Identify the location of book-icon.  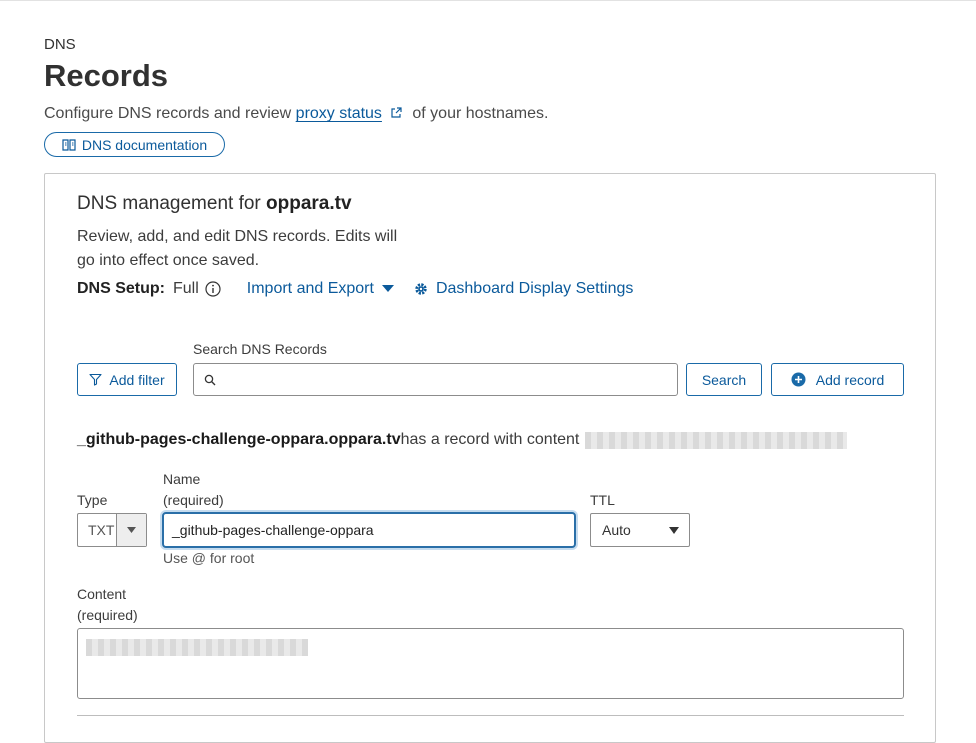
(69, 144).